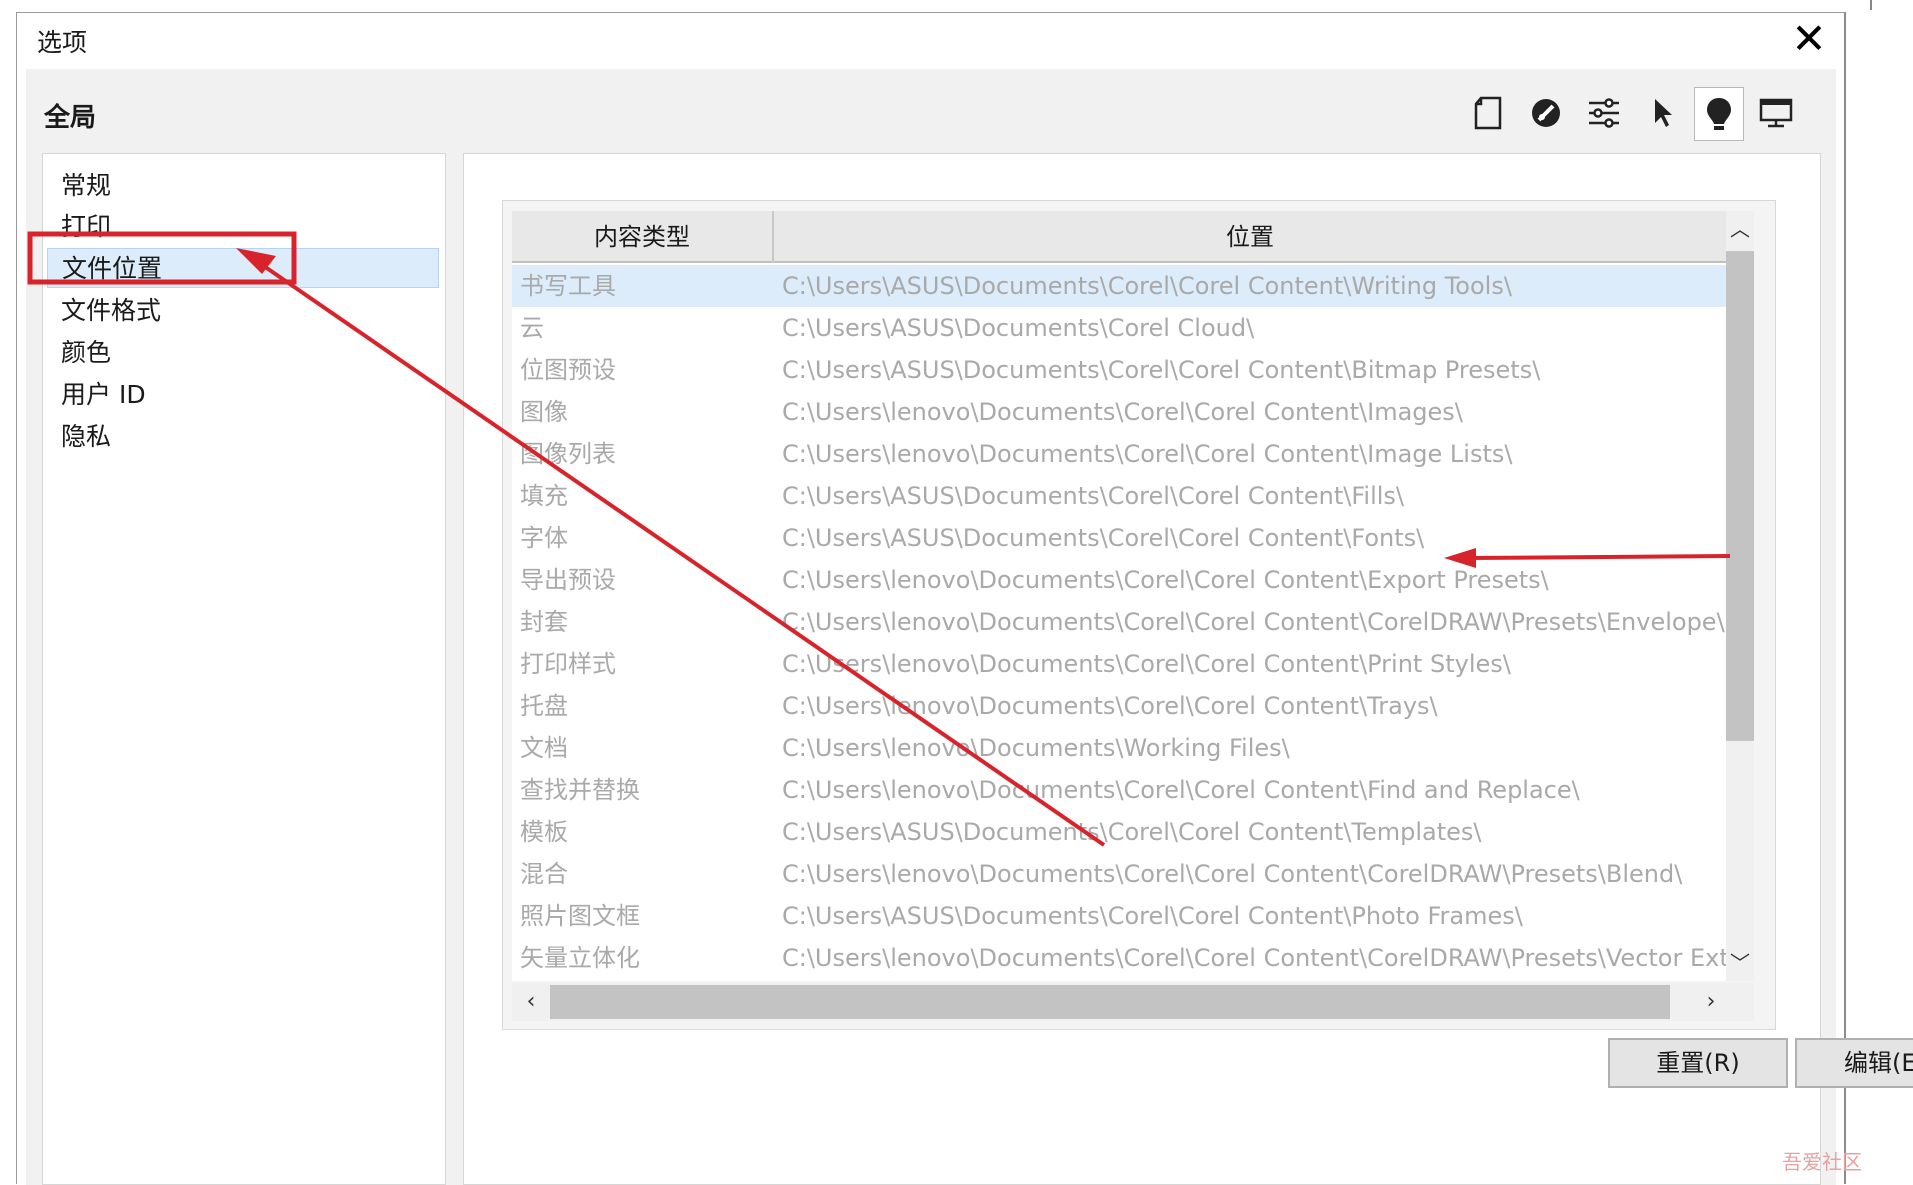  Describe the element at coordinates (1488, 113) in the screenshot. I see `document-icon` at that location.